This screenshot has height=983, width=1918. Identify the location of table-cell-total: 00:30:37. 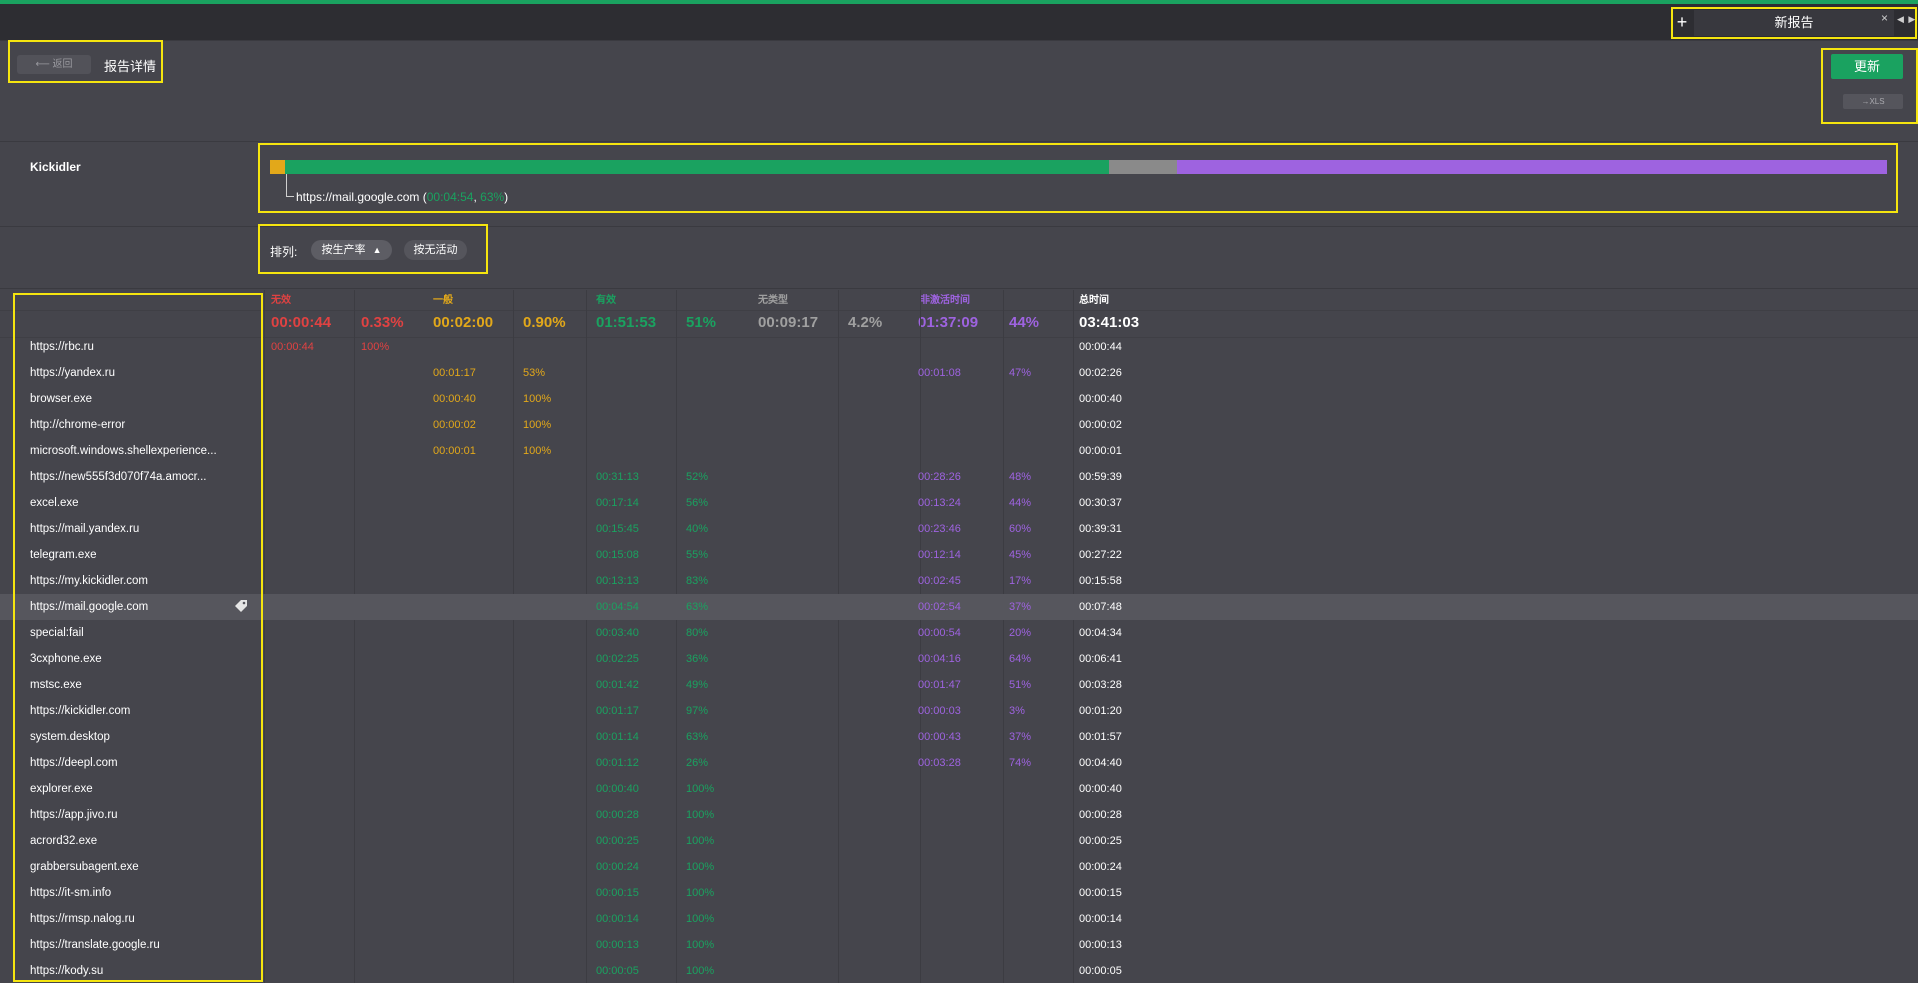
(1100, 503).